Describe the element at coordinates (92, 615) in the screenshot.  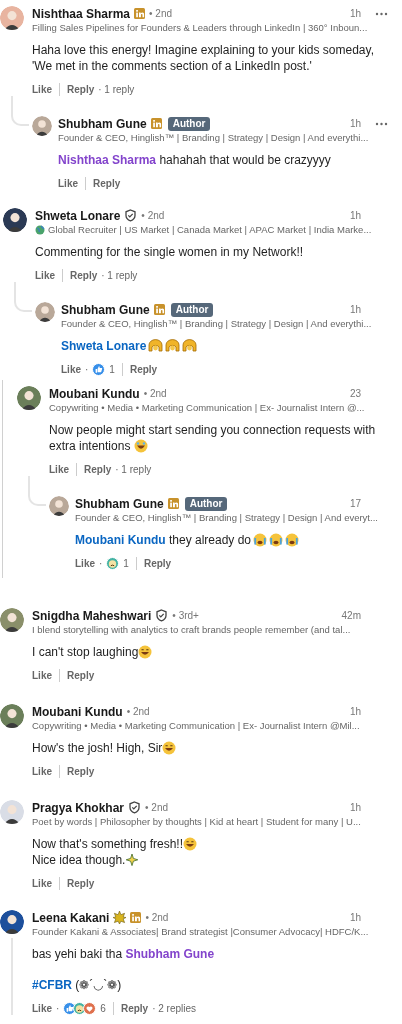
I see `author-name: Snigdha Maheshwari` at that location.